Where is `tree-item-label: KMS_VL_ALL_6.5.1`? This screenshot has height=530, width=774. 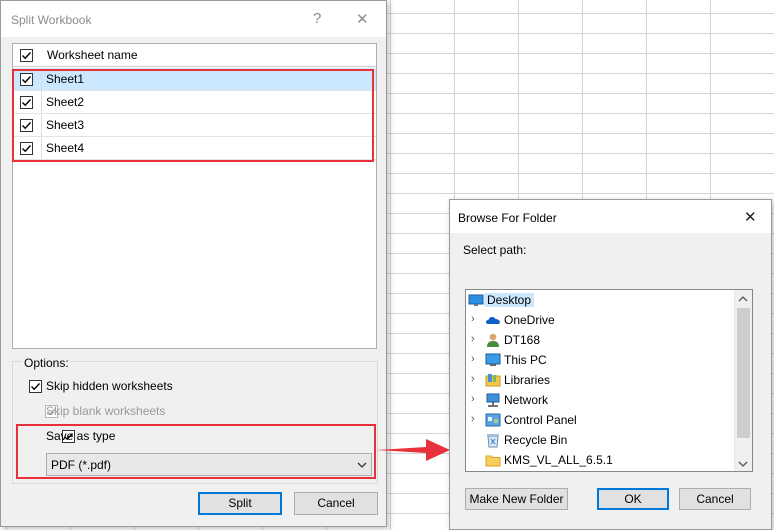 tree-item-label: KMS_VL_ALL_6.5.1 is located at coordinates (558, 460).